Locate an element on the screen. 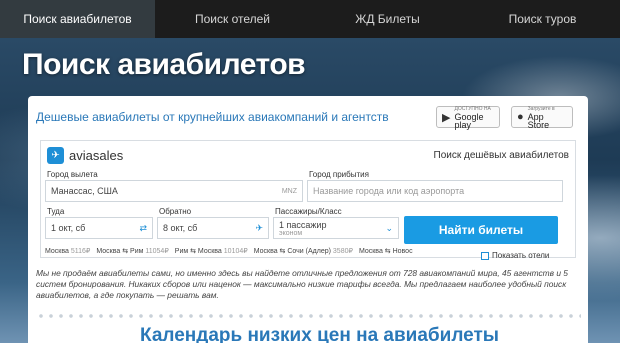 Image resolution: width=620 pixels, height=343 pixels. origin-input: Манассас, США MNZ is located at coordinates (174, 191).